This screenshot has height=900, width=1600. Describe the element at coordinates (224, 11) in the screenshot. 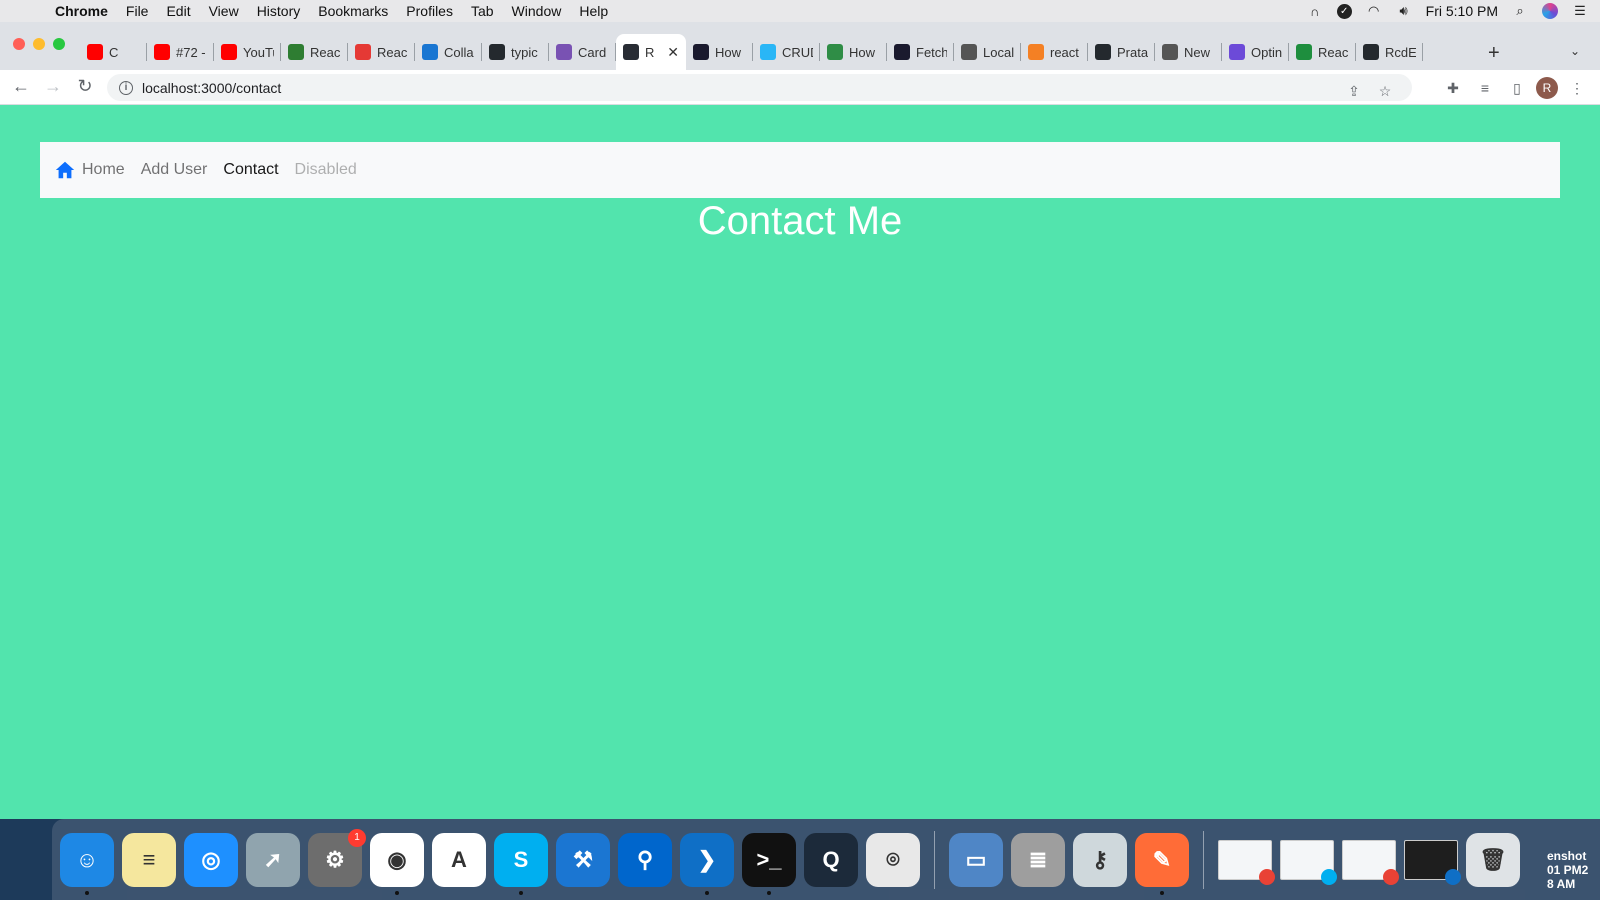

I see `menu-view: View` at that location.